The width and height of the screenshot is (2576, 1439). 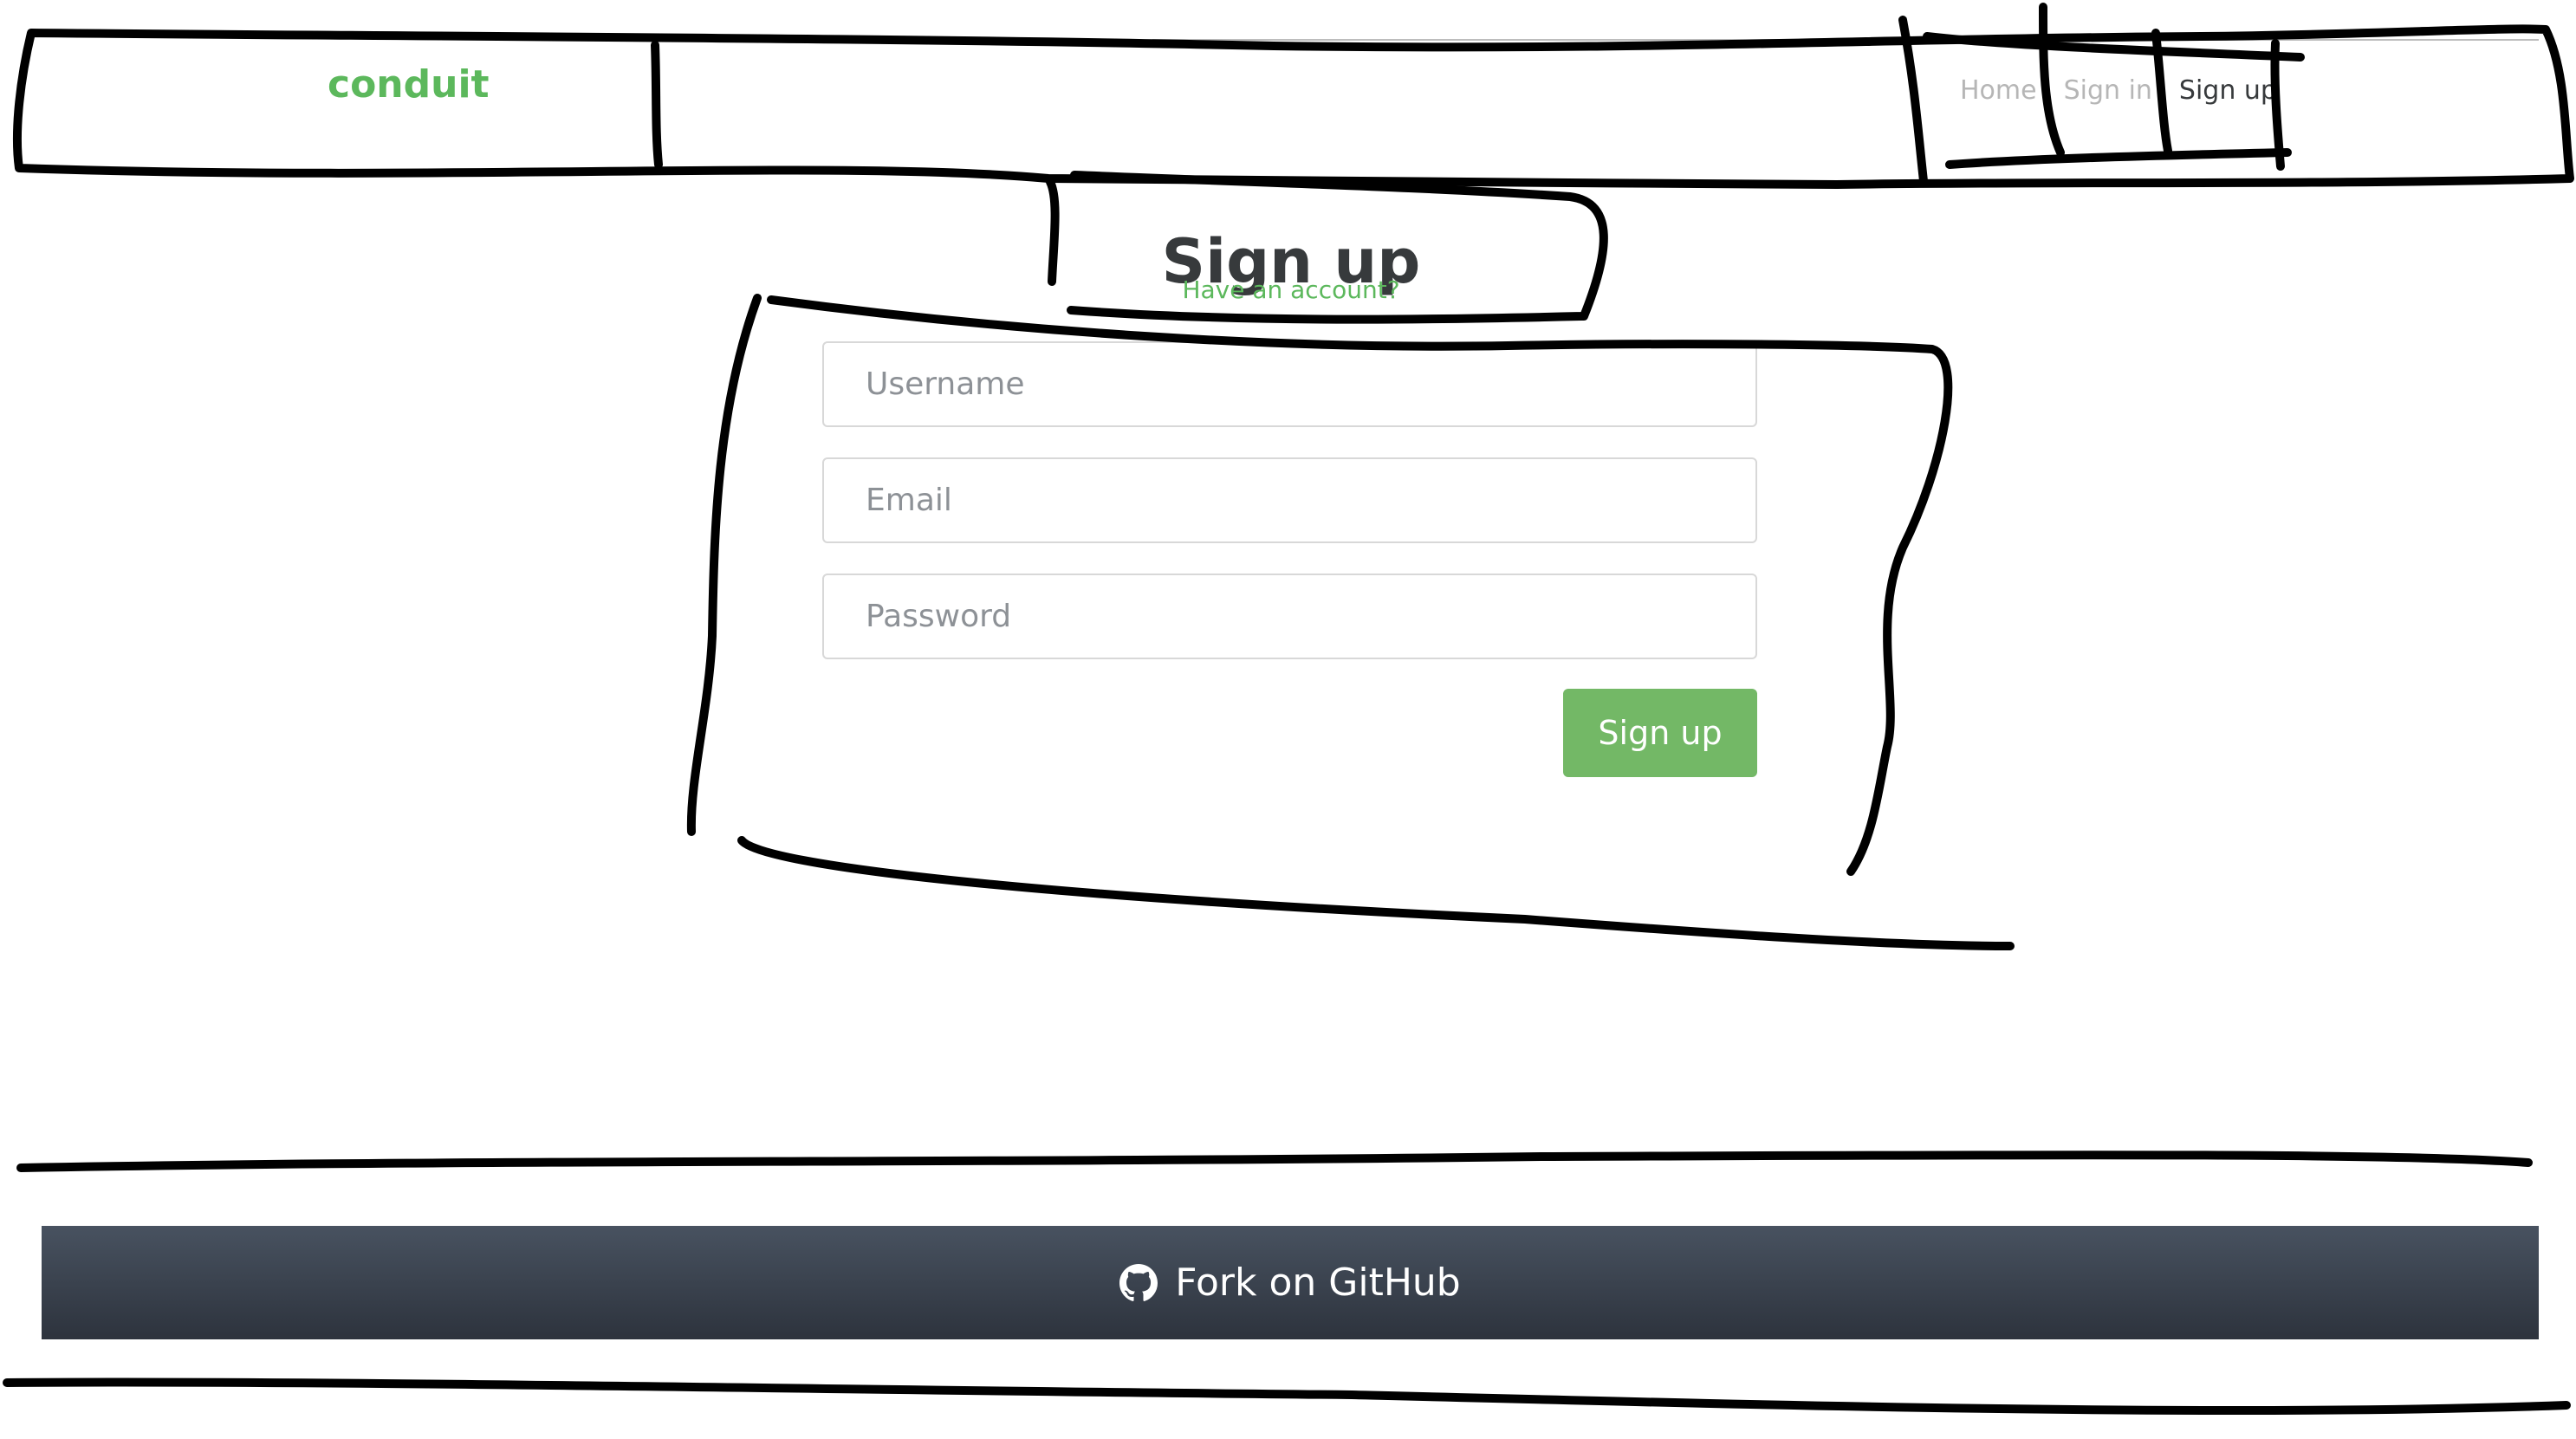 What do you see at coordinates (2108, 90) in the screenshot?
I see `nav-sign-in: Sign in` at bounding box center [2108, 90].